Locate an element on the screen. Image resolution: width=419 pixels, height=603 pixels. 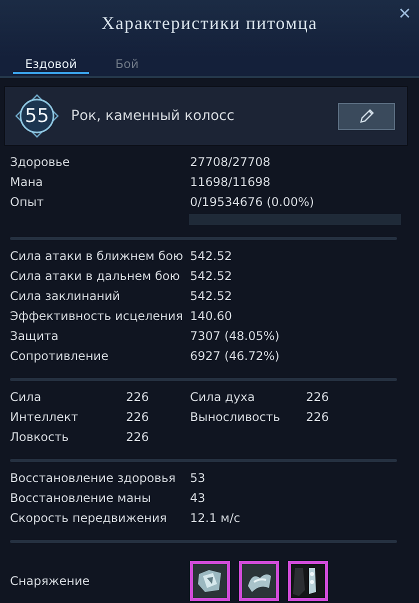
close-button: ✕ is located at coordinates (404, 14).